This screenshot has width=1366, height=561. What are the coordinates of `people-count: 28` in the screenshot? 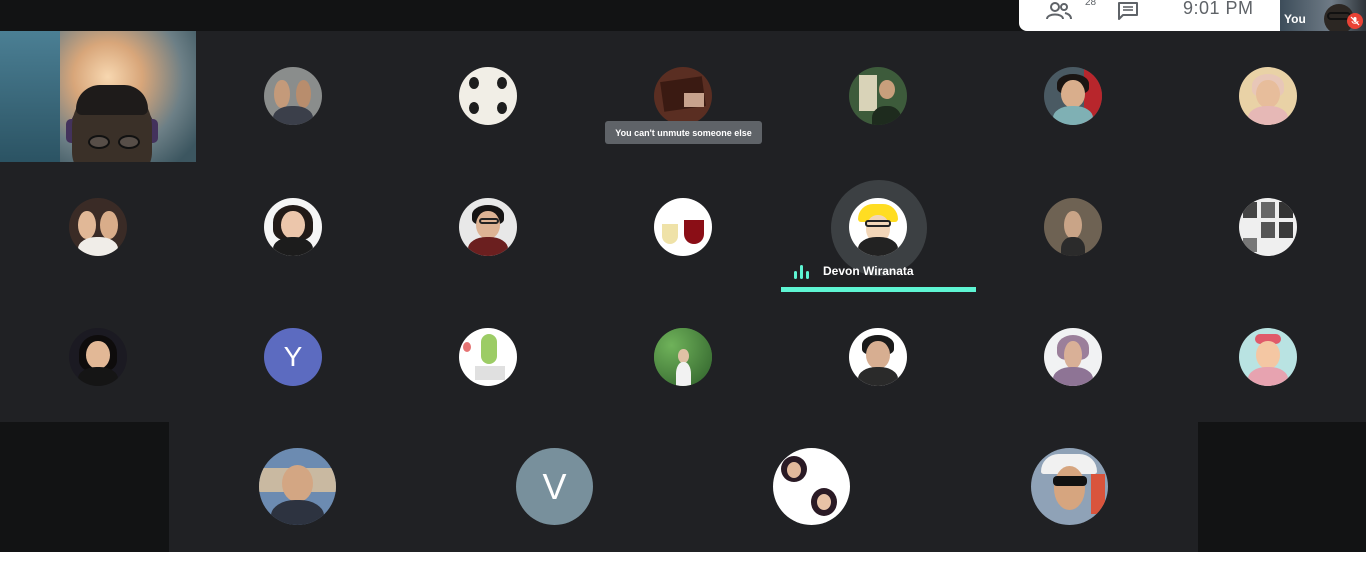 It's located at (1091, 4).